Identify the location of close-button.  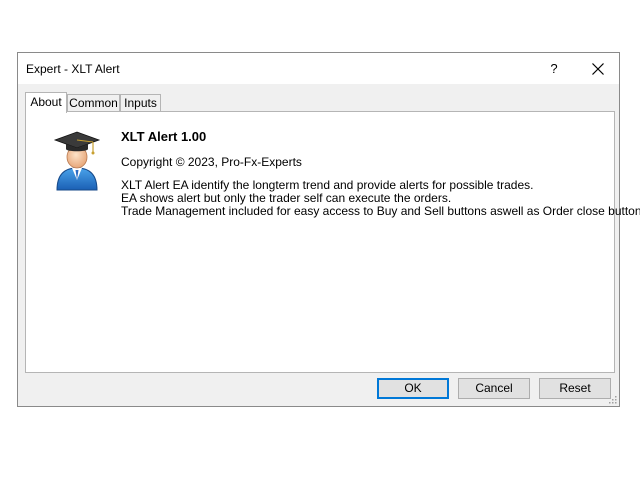
(598, 69).